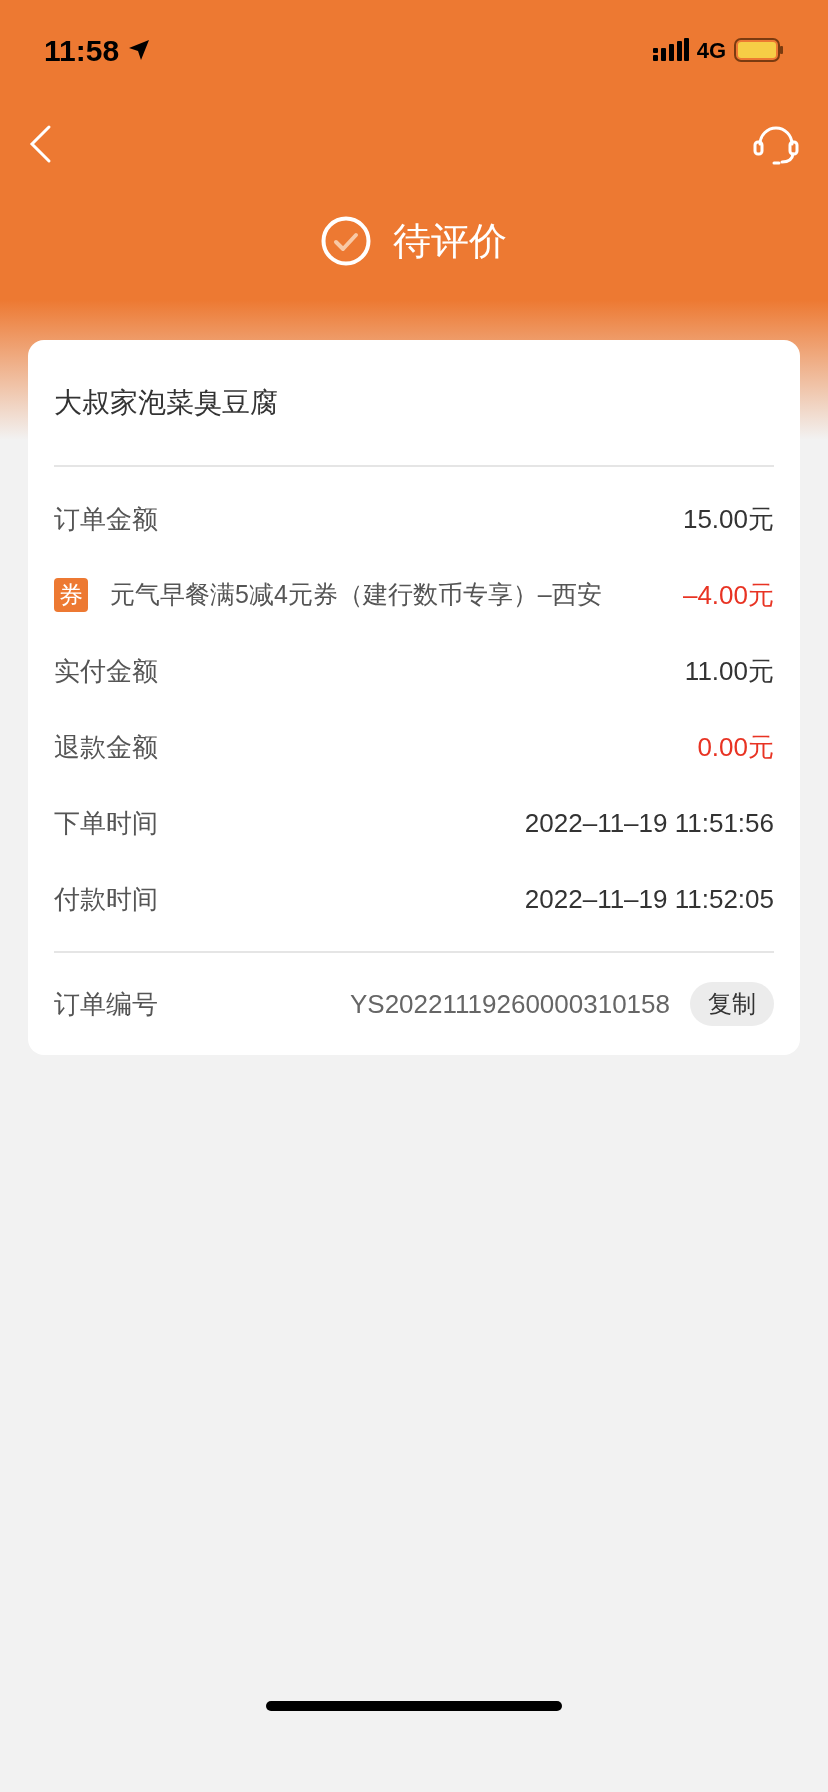 The width and height of the screenshot is (828, 1792). I want to click on clock-time: 11:58, so click(82, 50).